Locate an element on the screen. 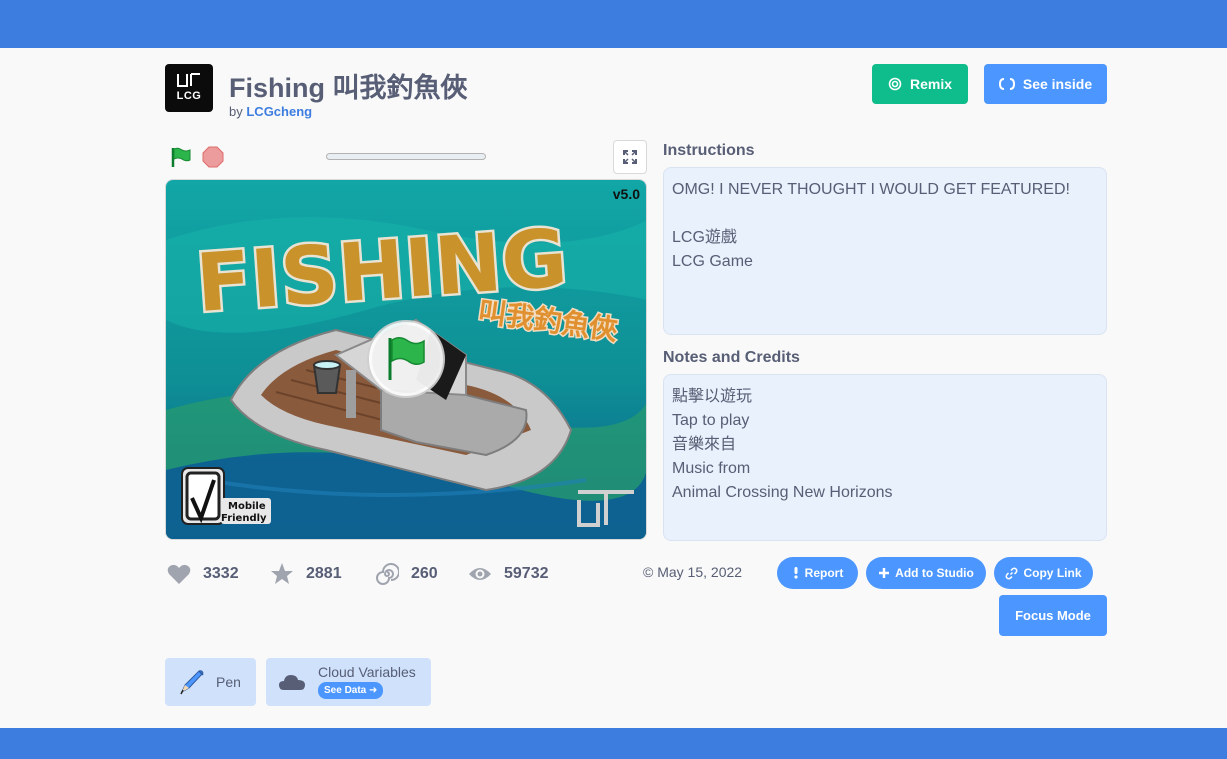 This screenshot has width=1227, height=759. remix-icon is located at coordinates (895, 84).